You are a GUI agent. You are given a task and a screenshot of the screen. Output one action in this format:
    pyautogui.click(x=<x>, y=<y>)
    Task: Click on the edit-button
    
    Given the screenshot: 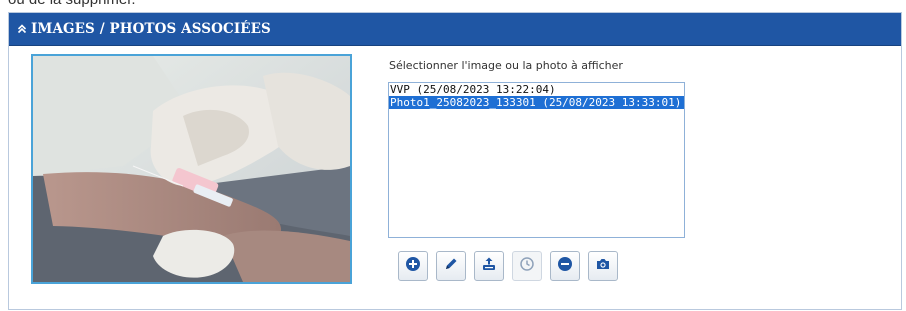 What is the action you would take?
    pyautogui.click(x=451, y=266)
    